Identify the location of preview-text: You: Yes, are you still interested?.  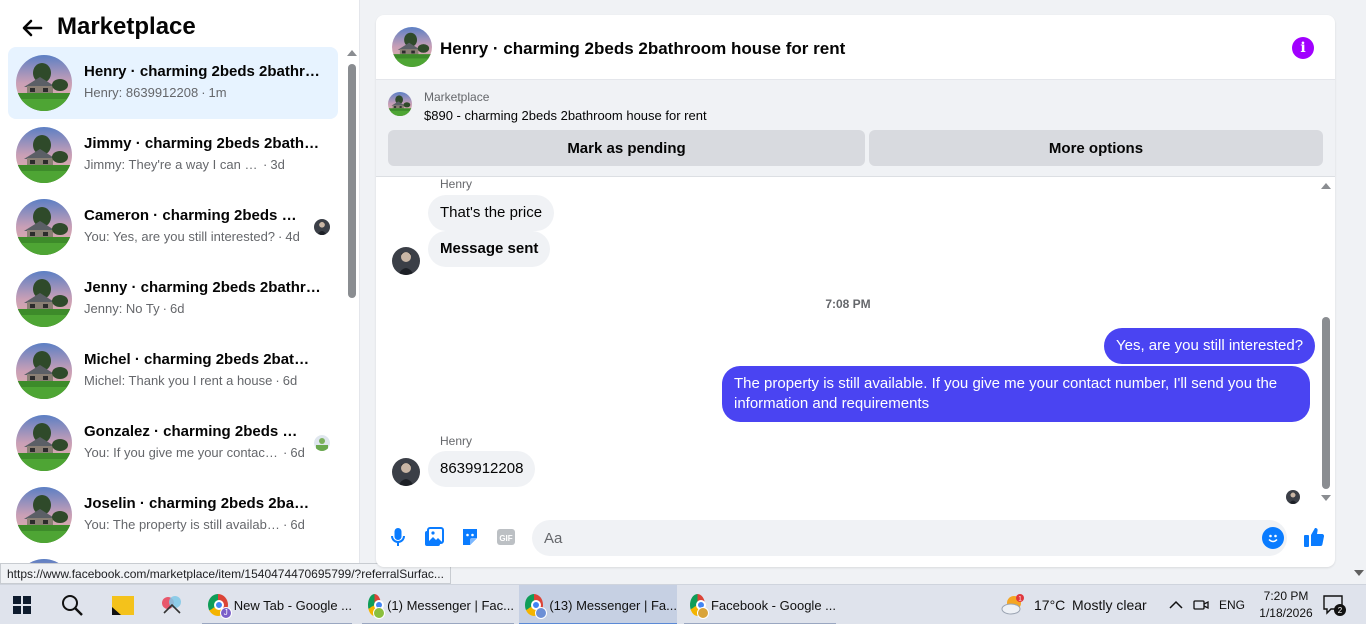
(180, 236).